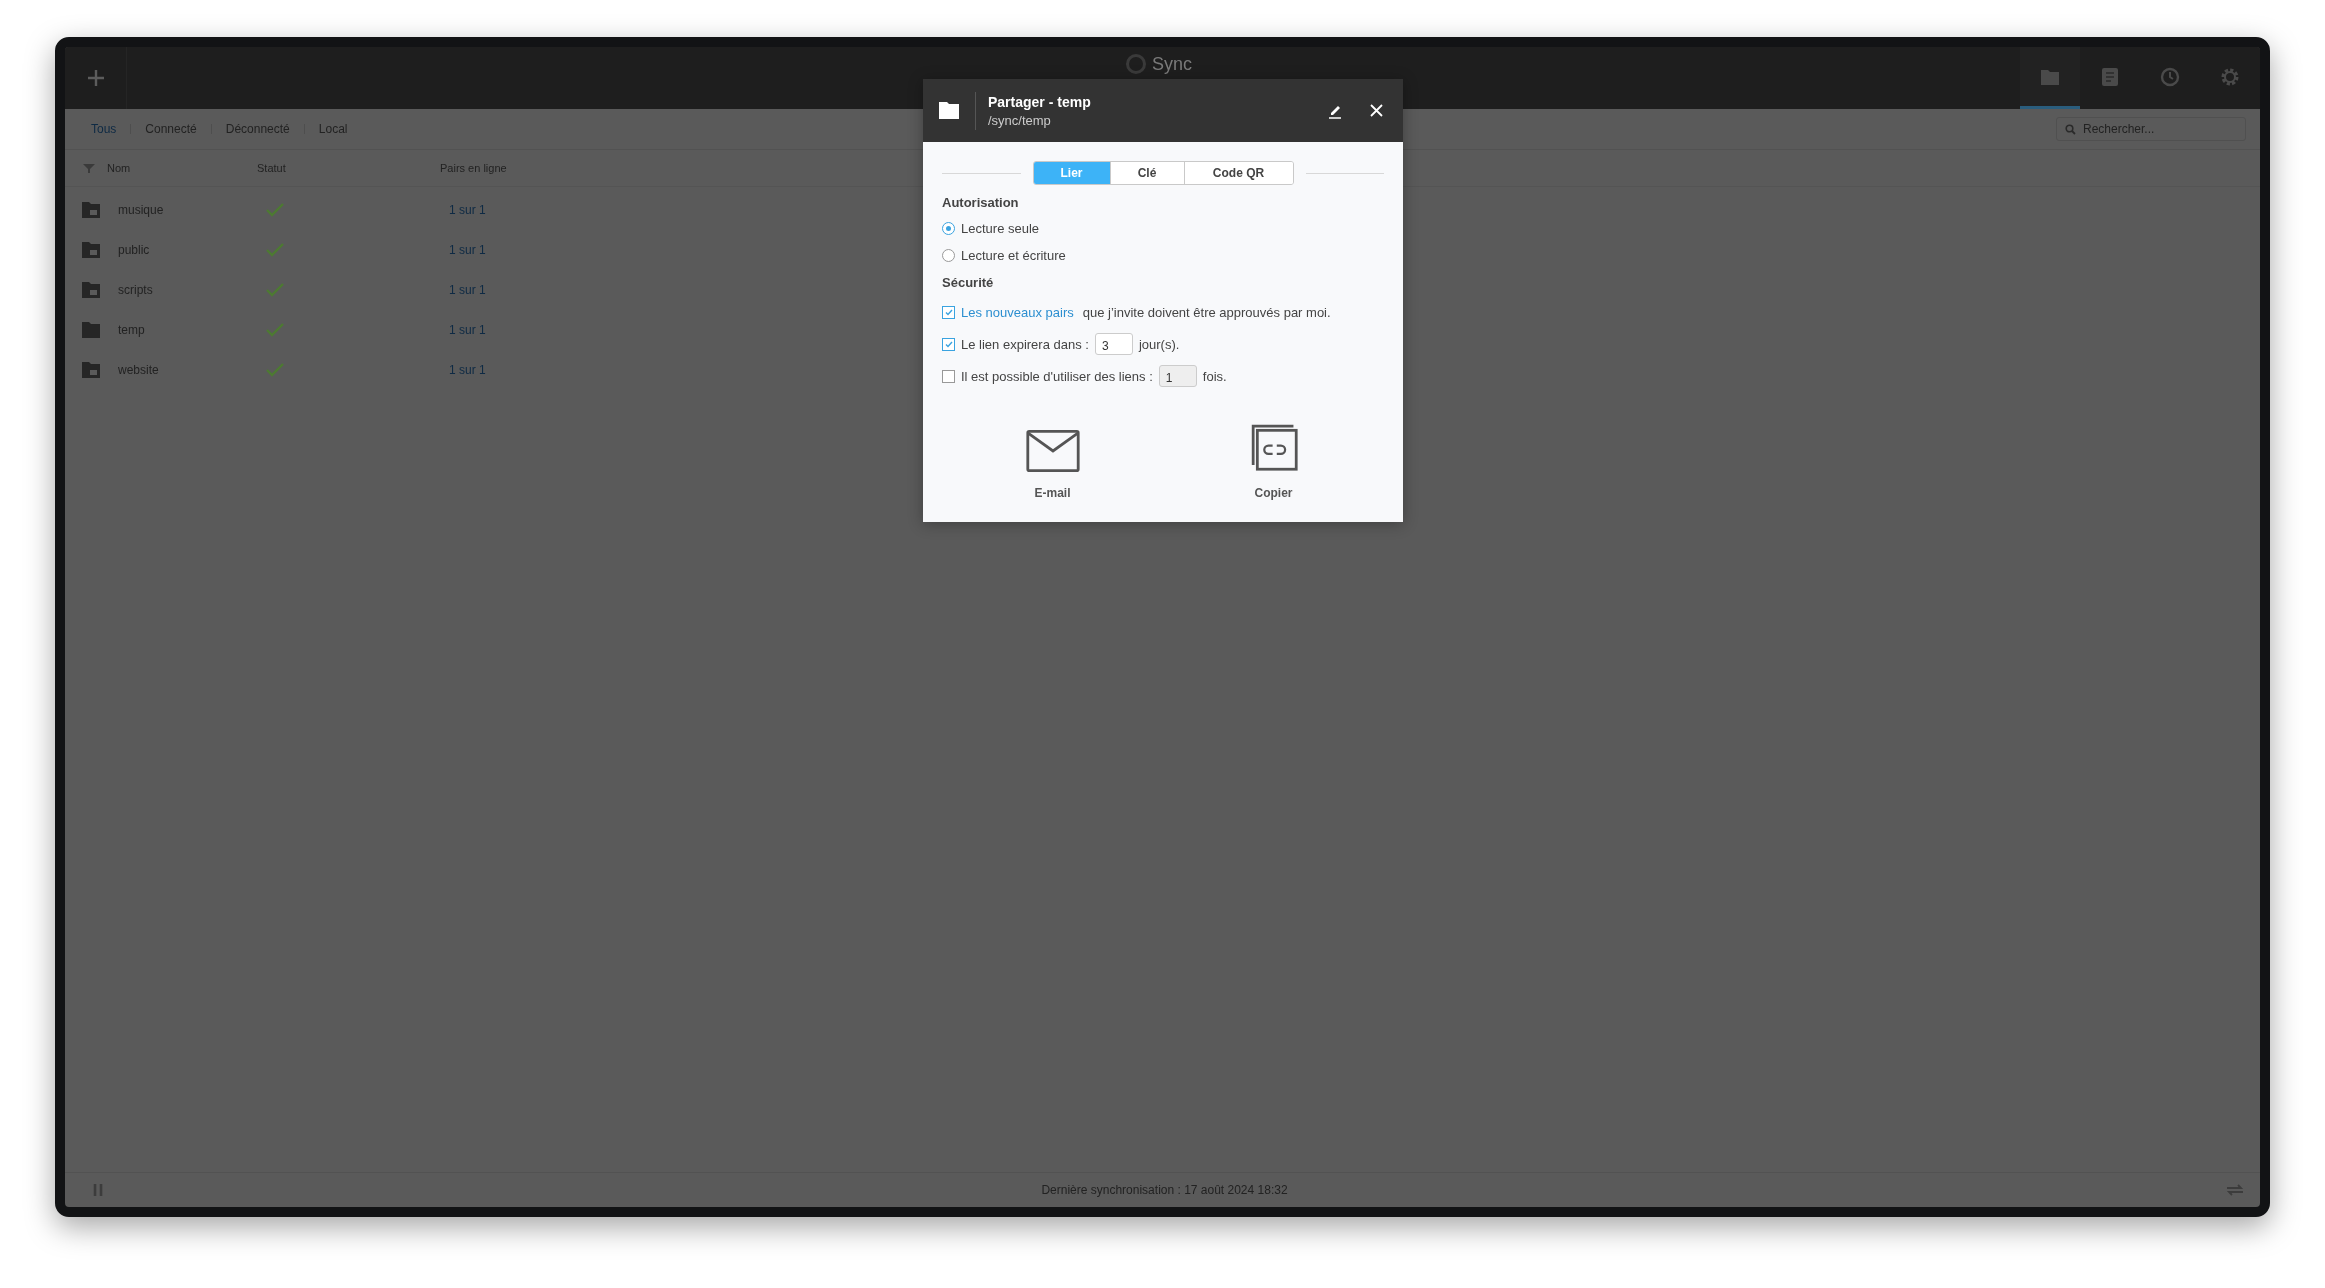  I want to click on folder-path: /sync/temp, so click(1020, 120).